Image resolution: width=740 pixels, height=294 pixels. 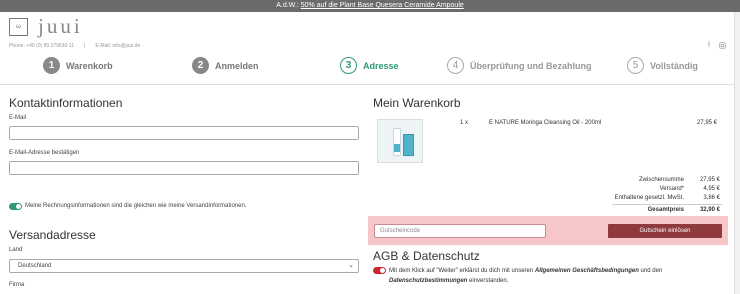 I want to click on logo-text: juui, so click(x=60, y=26).